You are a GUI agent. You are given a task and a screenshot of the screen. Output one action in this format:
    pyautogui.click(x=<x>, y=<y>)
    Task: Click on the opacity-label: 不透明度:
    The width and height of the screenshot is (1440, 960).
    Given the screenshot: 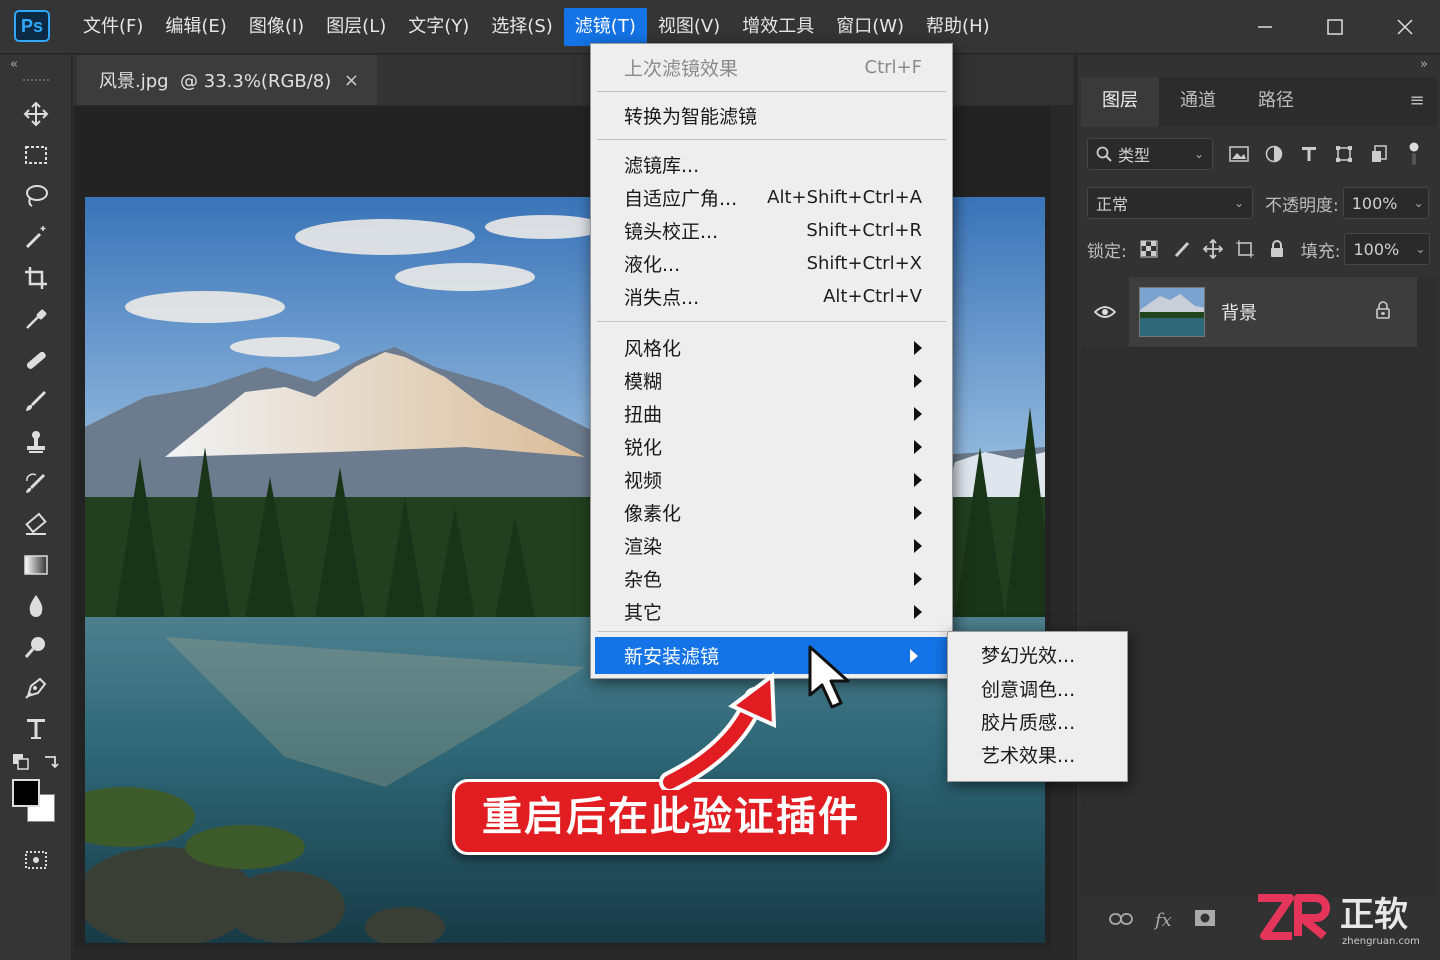 What is the action you would take?
    pyautogui.click(x=1302, y=205)
    